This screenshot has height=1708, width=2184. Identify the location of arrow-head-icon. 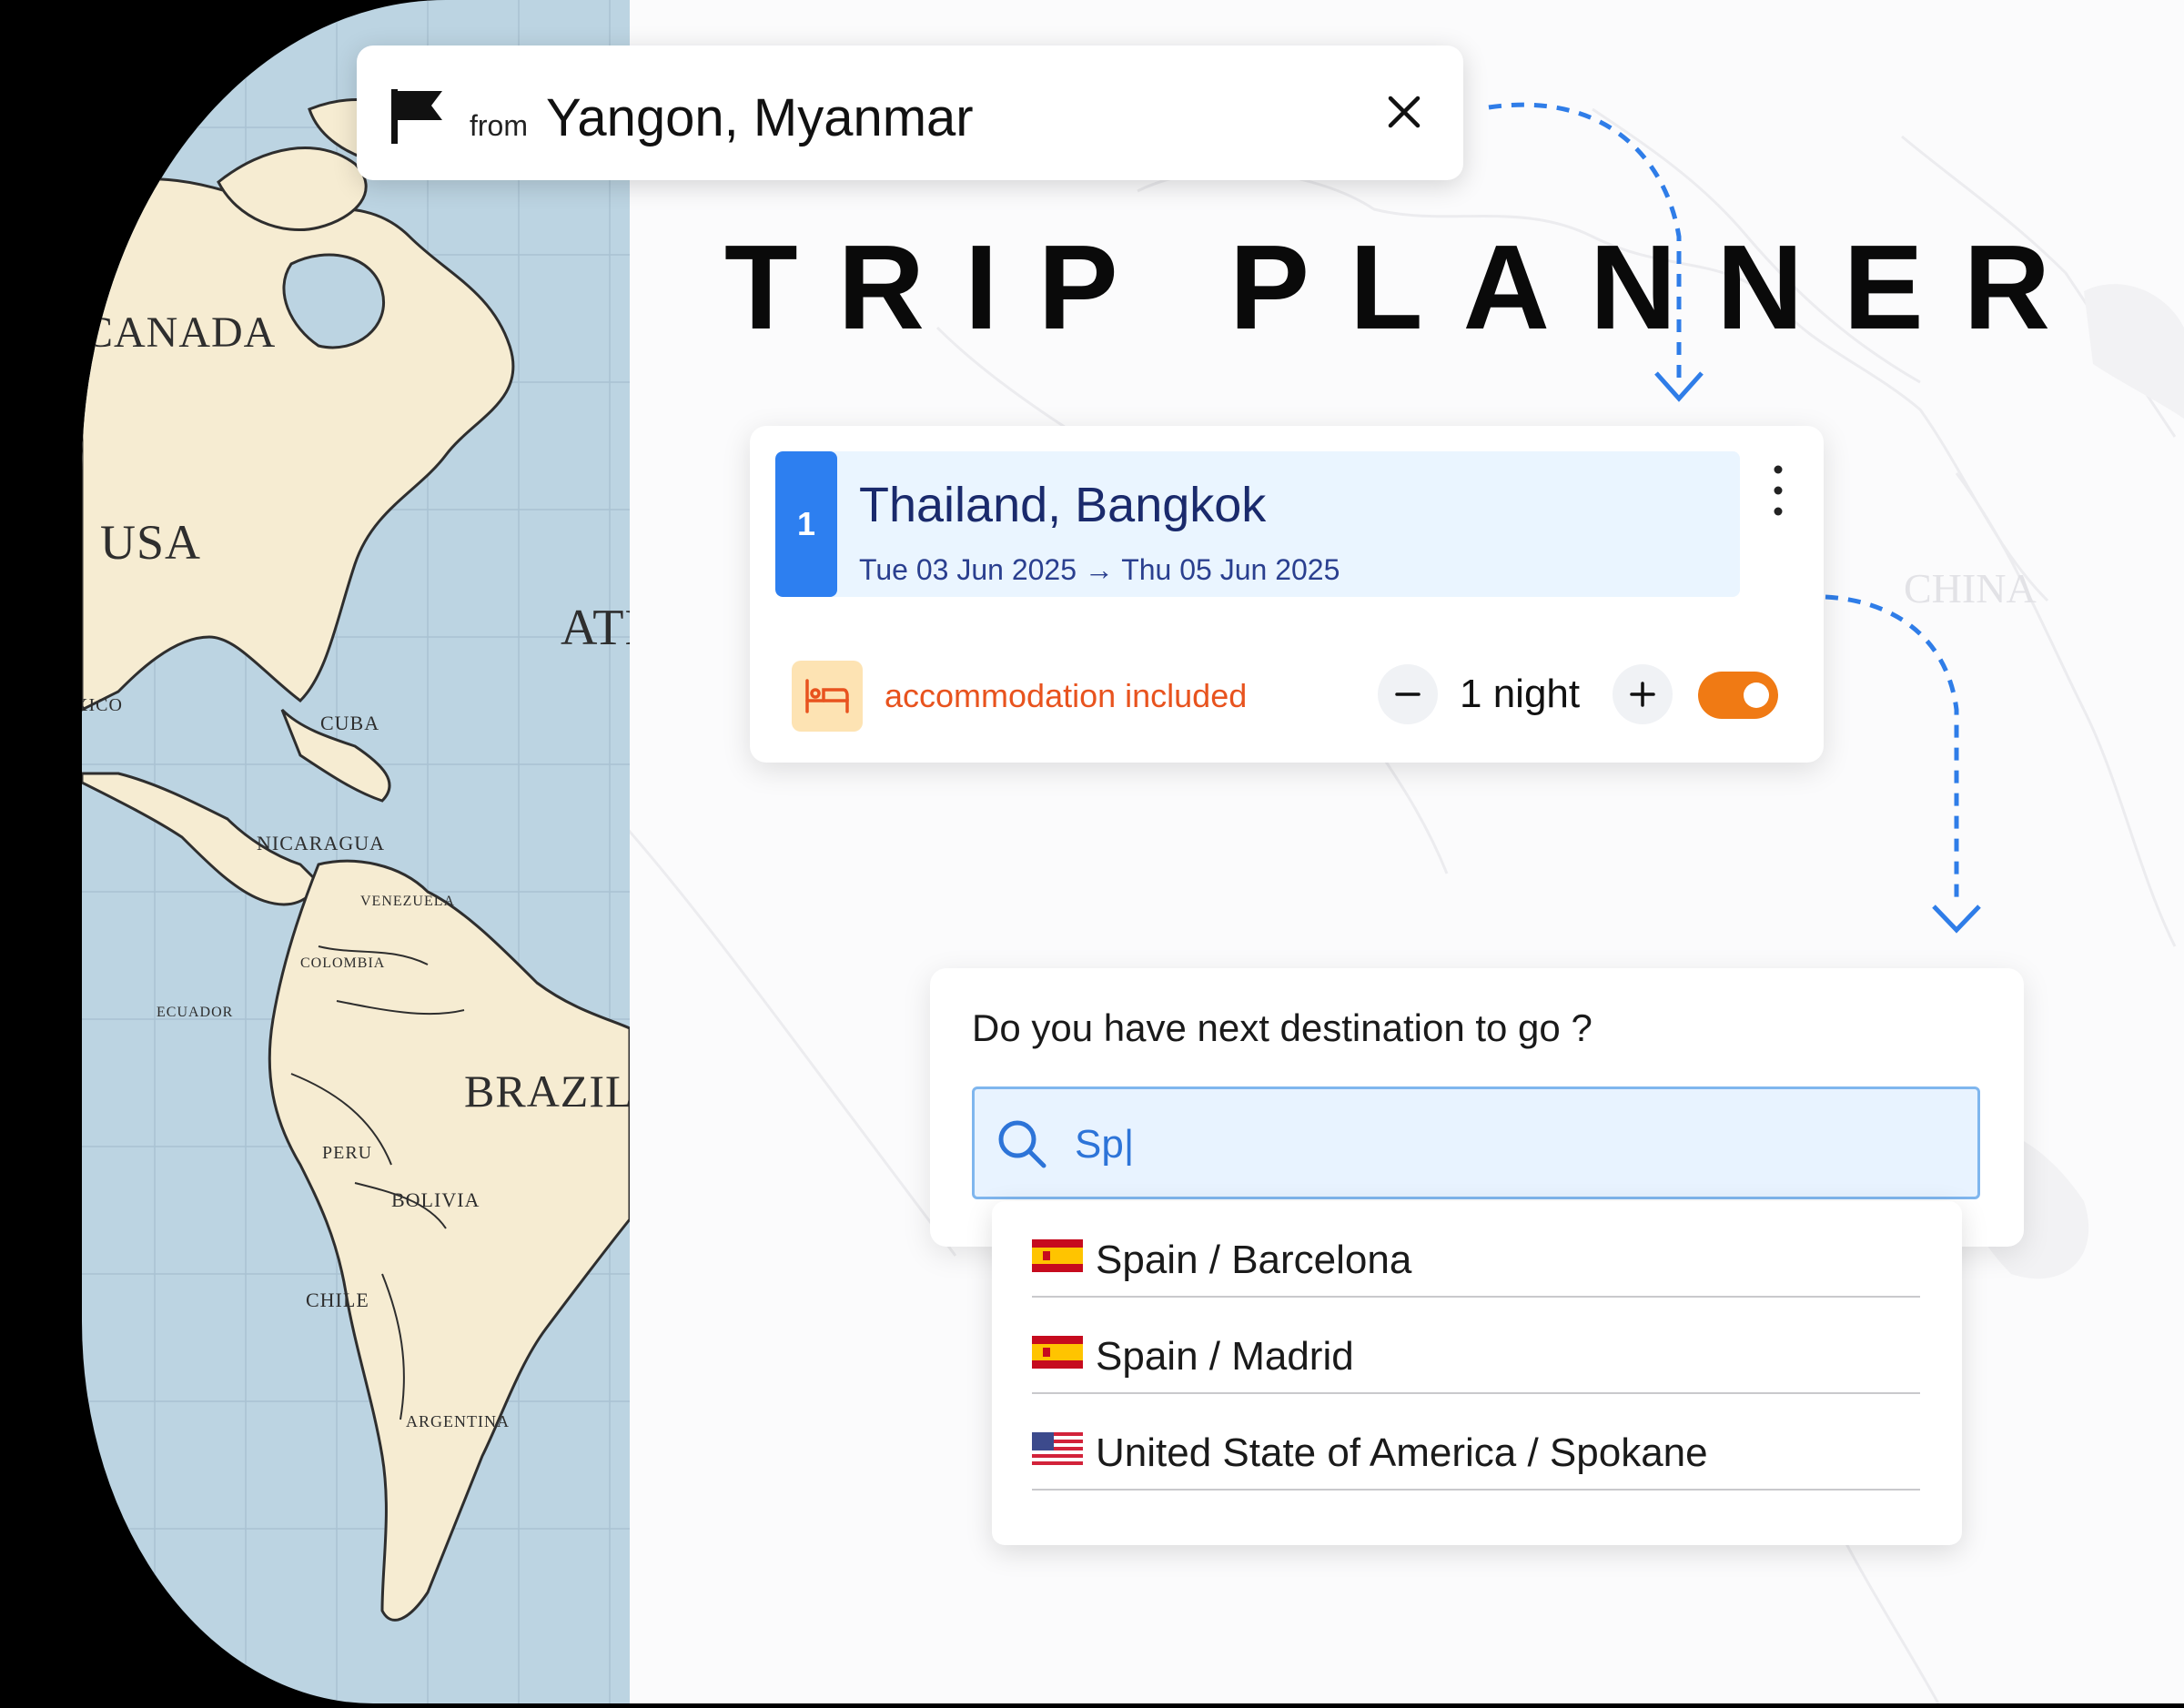
(1956, 919).